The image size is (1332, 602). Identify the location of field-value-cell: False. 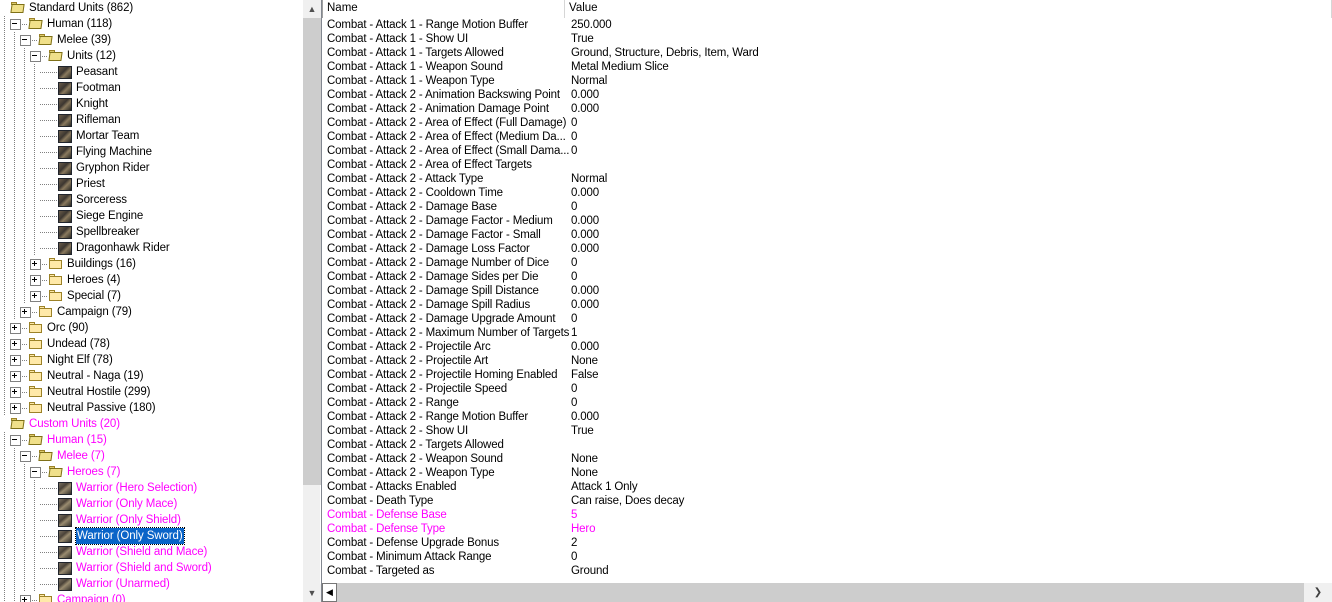
(950, 375).